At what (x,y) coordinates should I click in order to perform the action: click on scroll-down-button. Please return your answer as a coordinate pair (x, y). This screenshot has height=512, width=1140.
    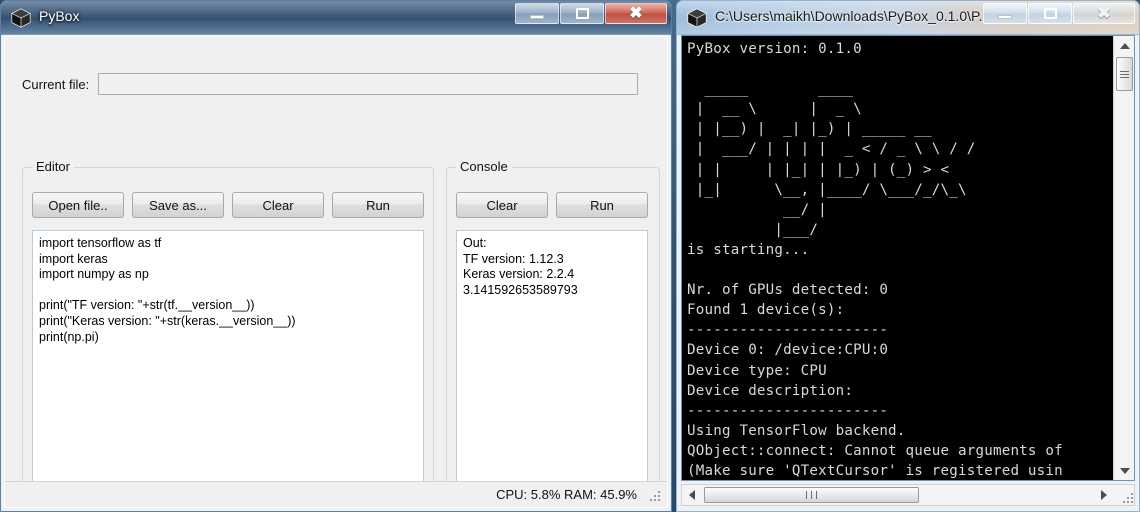
    Looking at the image, I should click on (1124, 470).